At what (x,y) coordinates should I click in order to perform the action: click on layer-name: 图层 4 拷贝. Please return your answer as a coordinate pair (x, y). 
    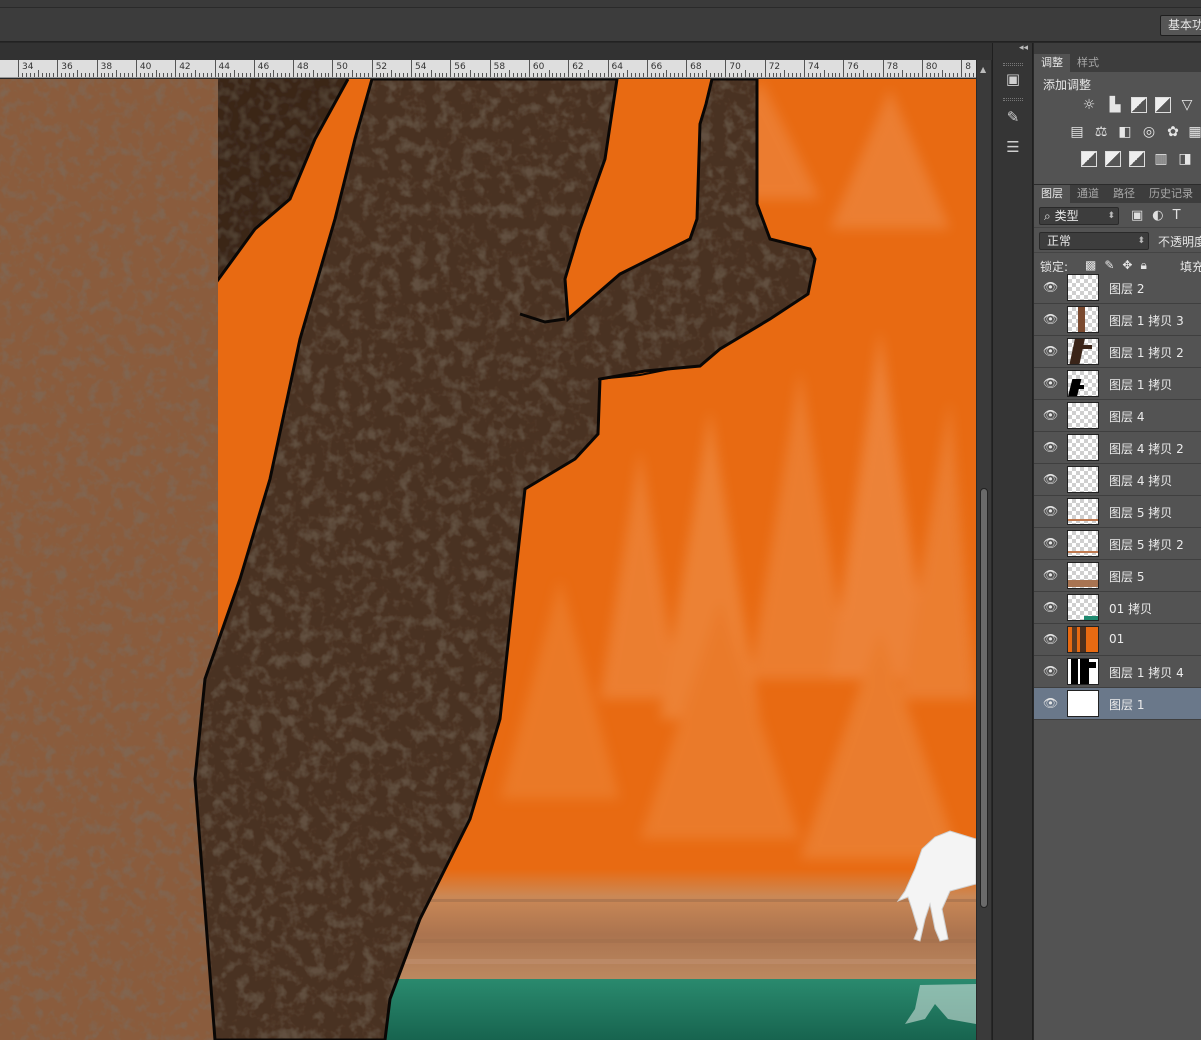
    Looking at the image, I should click on (1140, 480).